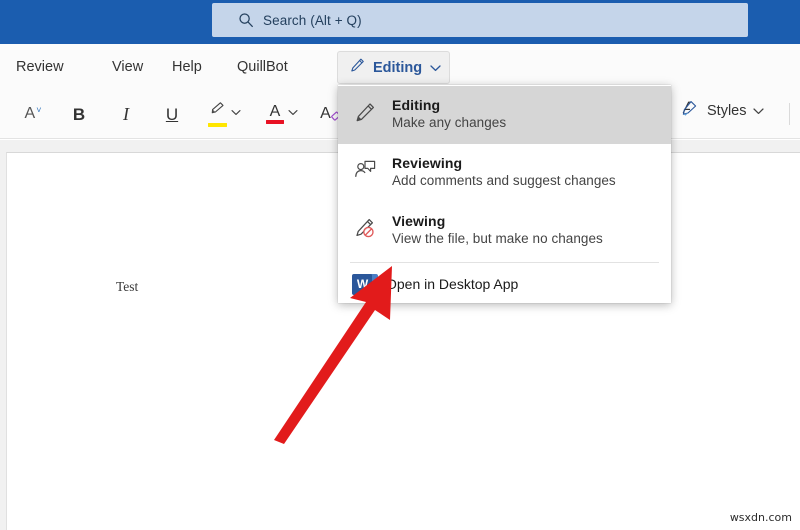 The height and width of the screenshot is (530, 800). Describe the element at coordinates (497, 238) in the screenshot. I see `menu-item-subtitle: View the file, but make no changes` at that location.